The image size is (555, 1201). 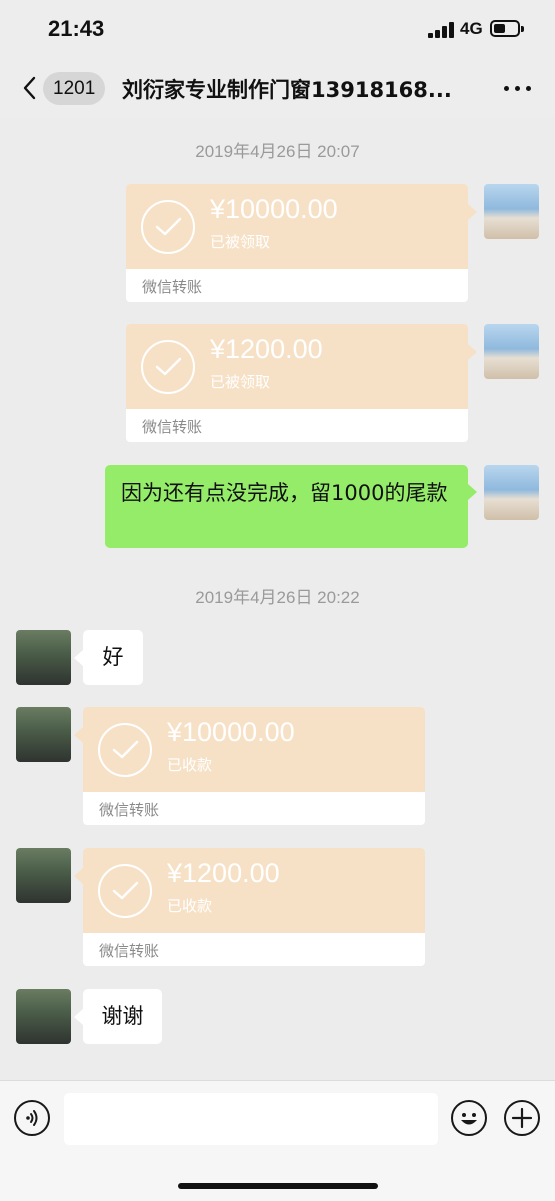 What do you see at coordinates (277, 30) in the screenshot?
I see `status-bar: 21:43 4G` at bounding box center [277, 30].